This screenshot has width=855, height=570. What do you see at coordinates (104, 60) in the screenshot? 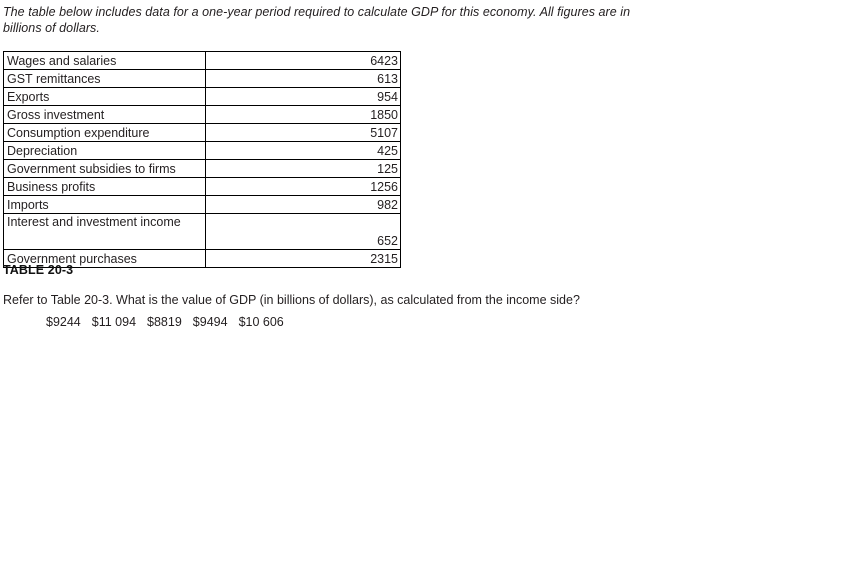
I see `table-cell-label: Wages and salaries` at bounding box center [104, 60].